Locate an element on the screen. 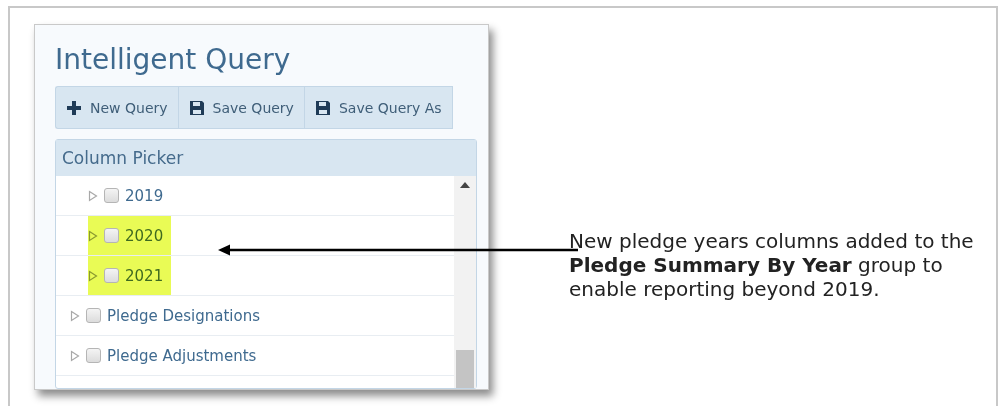 The height and width of the screenshot is (410, 1004). tree-item: 2019 is located at coordinates (130, 195).